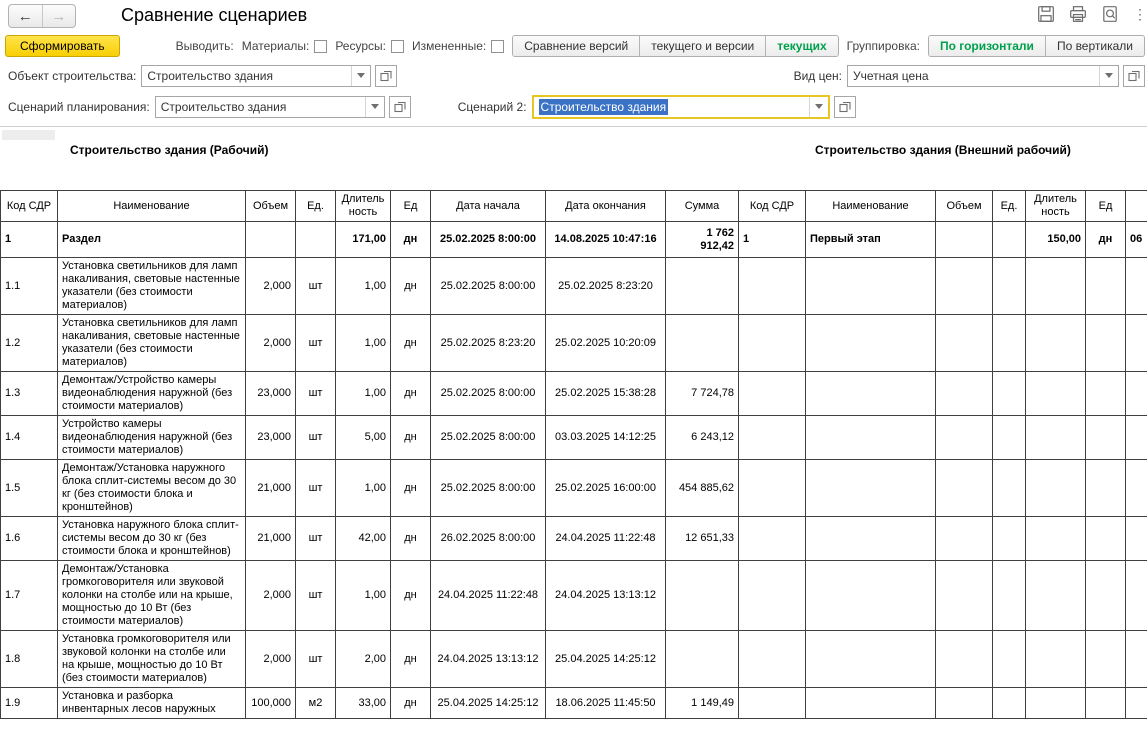 This screenshot has width=1147, height=732. Describe the element at coordinates (964, 206) in the screenshot. I see `column-header: Объем` at that location.